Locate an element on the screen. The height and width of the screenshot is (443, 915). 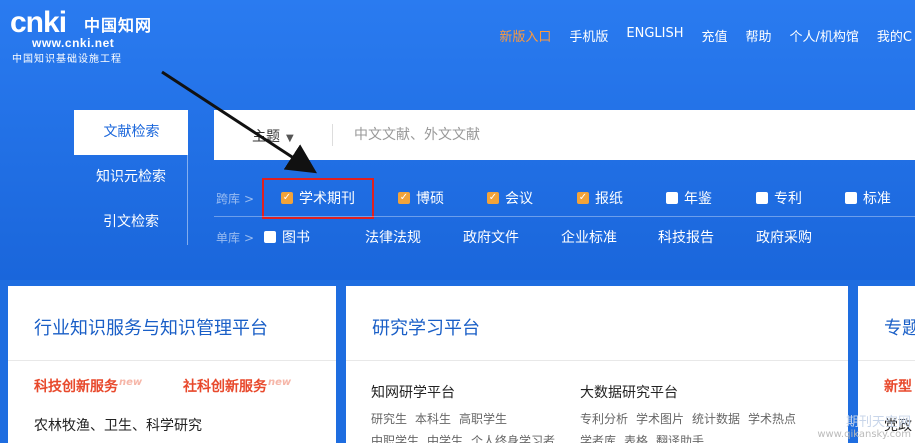
link-tech-innovation: 科技创新服务new is located at coordinates (88, 386).